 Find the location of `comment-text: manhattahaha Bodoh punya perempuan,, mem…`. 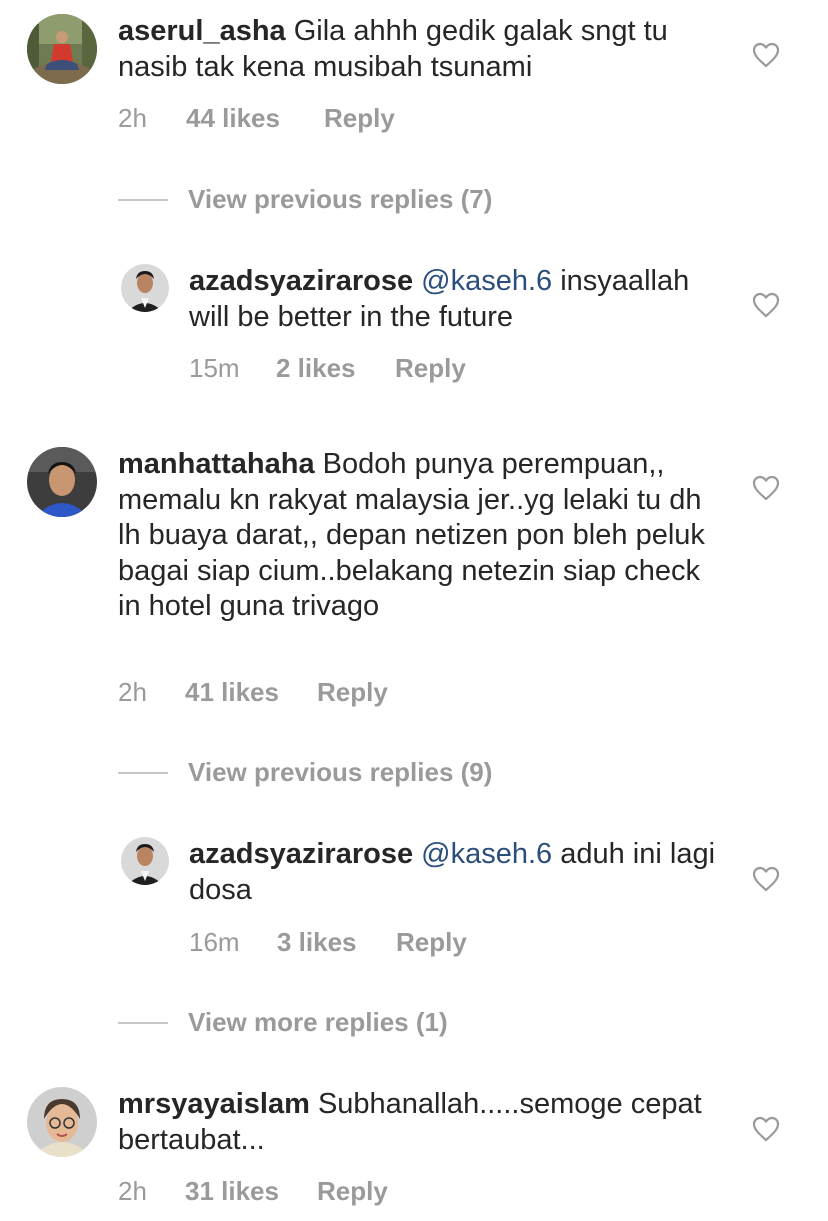

comment-text: manhattahaha Bodoh punya perempuan,, mem… is located at coordinates (418, 536).